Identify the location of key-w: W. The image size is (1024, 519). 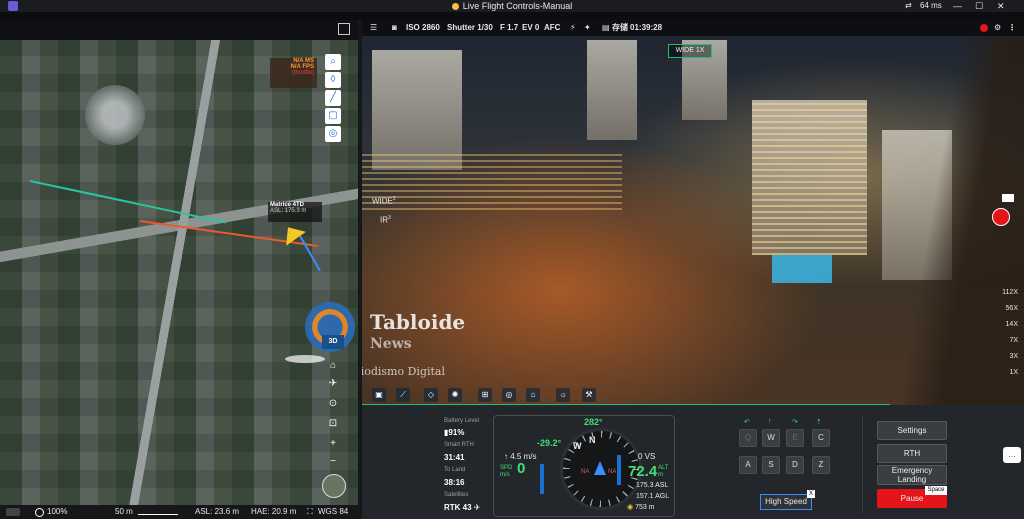
(771, 438).